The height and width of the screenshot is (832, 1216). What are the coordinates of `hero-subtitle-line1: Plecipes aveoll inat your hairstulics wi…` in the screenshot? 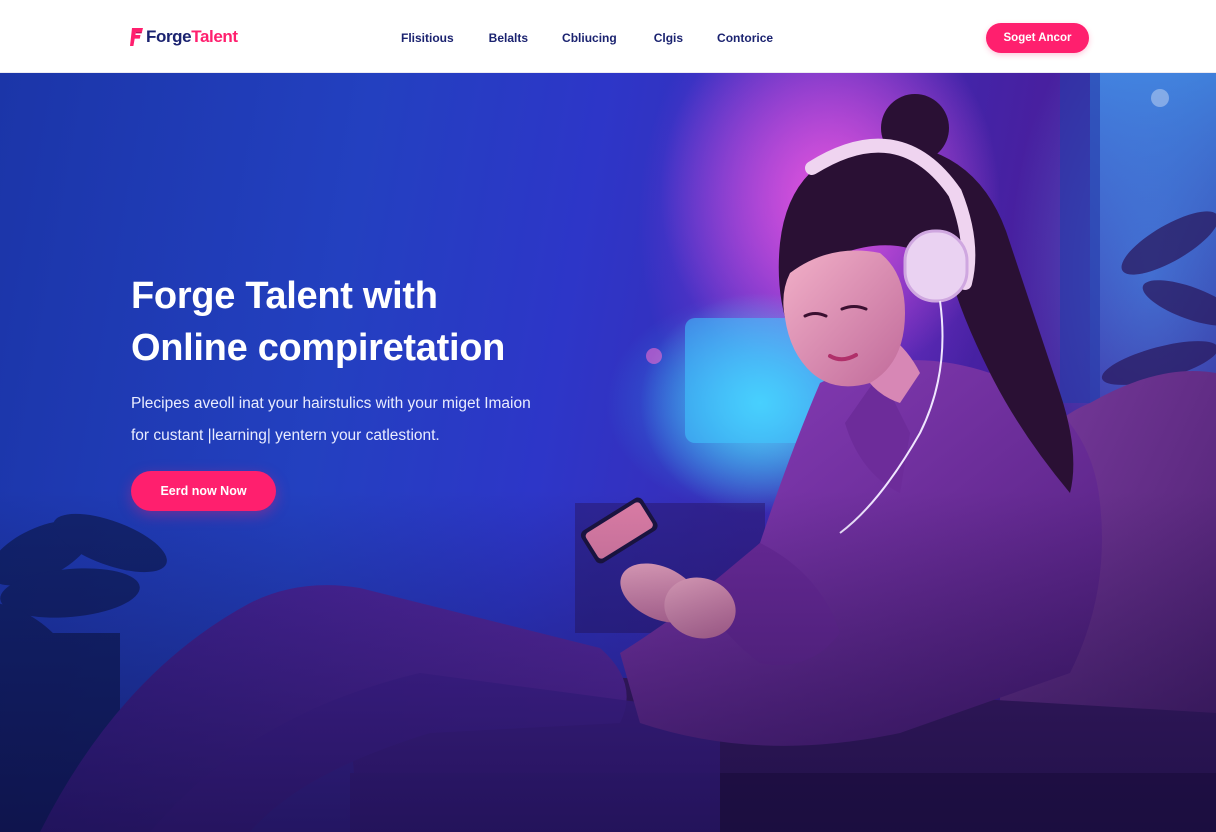 It's located at (331, 403).